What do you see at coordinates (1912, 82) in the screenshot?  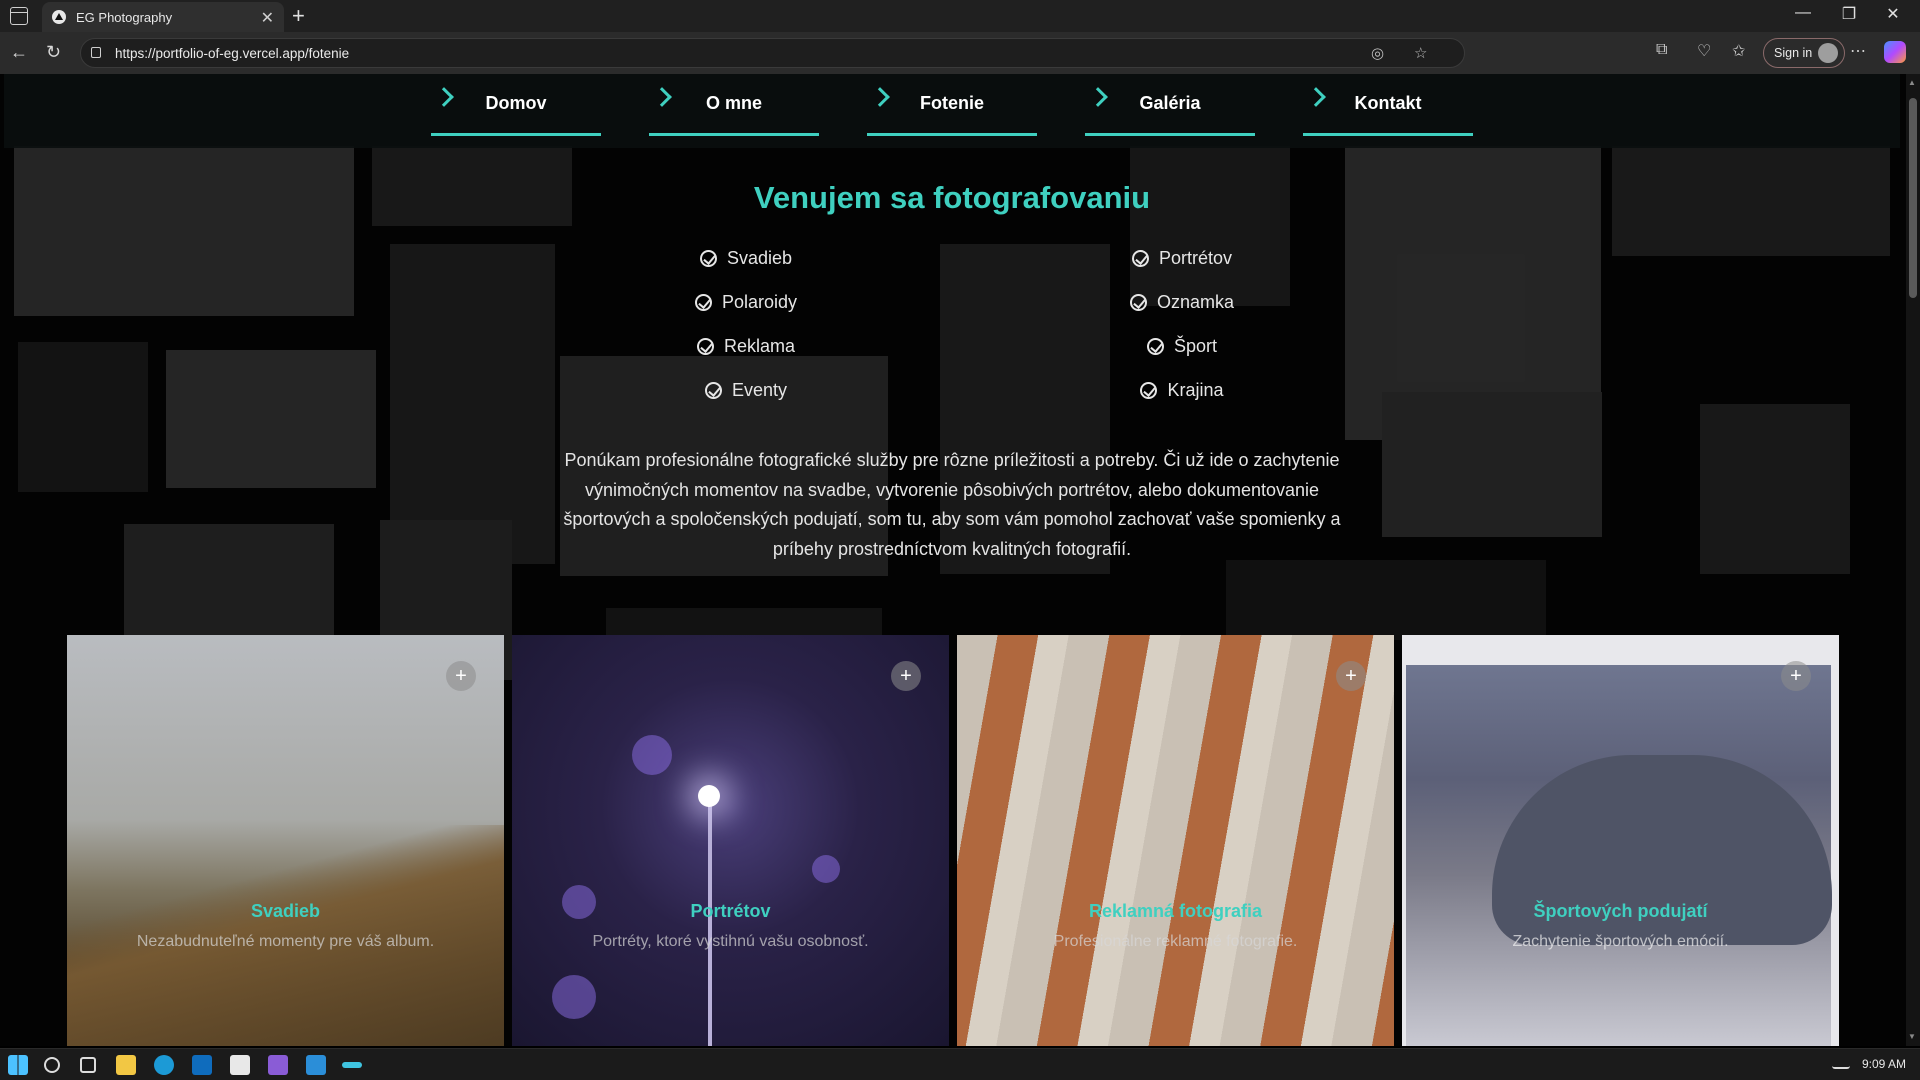 I see `scroll-up-icon: ▲` at bounding box center [1912, 82].